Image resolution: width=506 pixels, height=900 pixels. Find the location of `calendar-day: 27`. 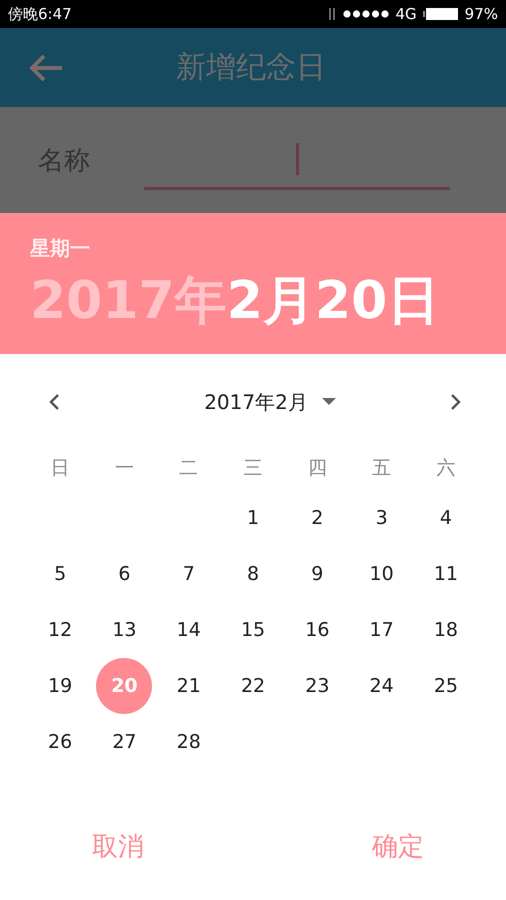

calendar-day: 27 is located at coordinates (124, 742).